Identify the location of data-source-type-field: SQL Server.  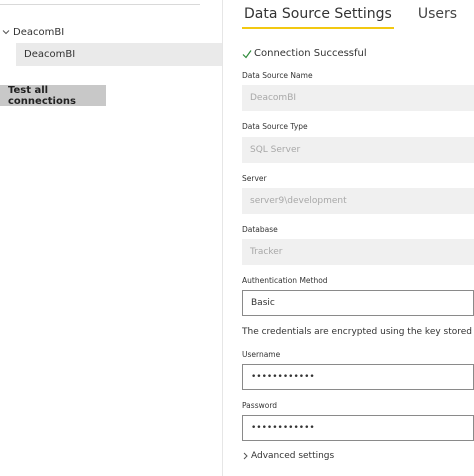
(358, 150).